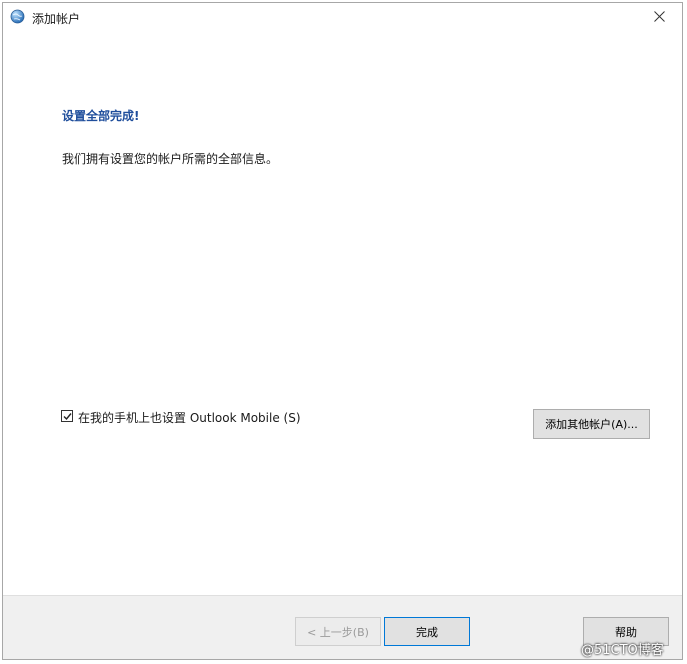 This screenshot has width=687, height=664. I want to click on setup-complete-heading: 设置全部完成!, so click(101, 116).